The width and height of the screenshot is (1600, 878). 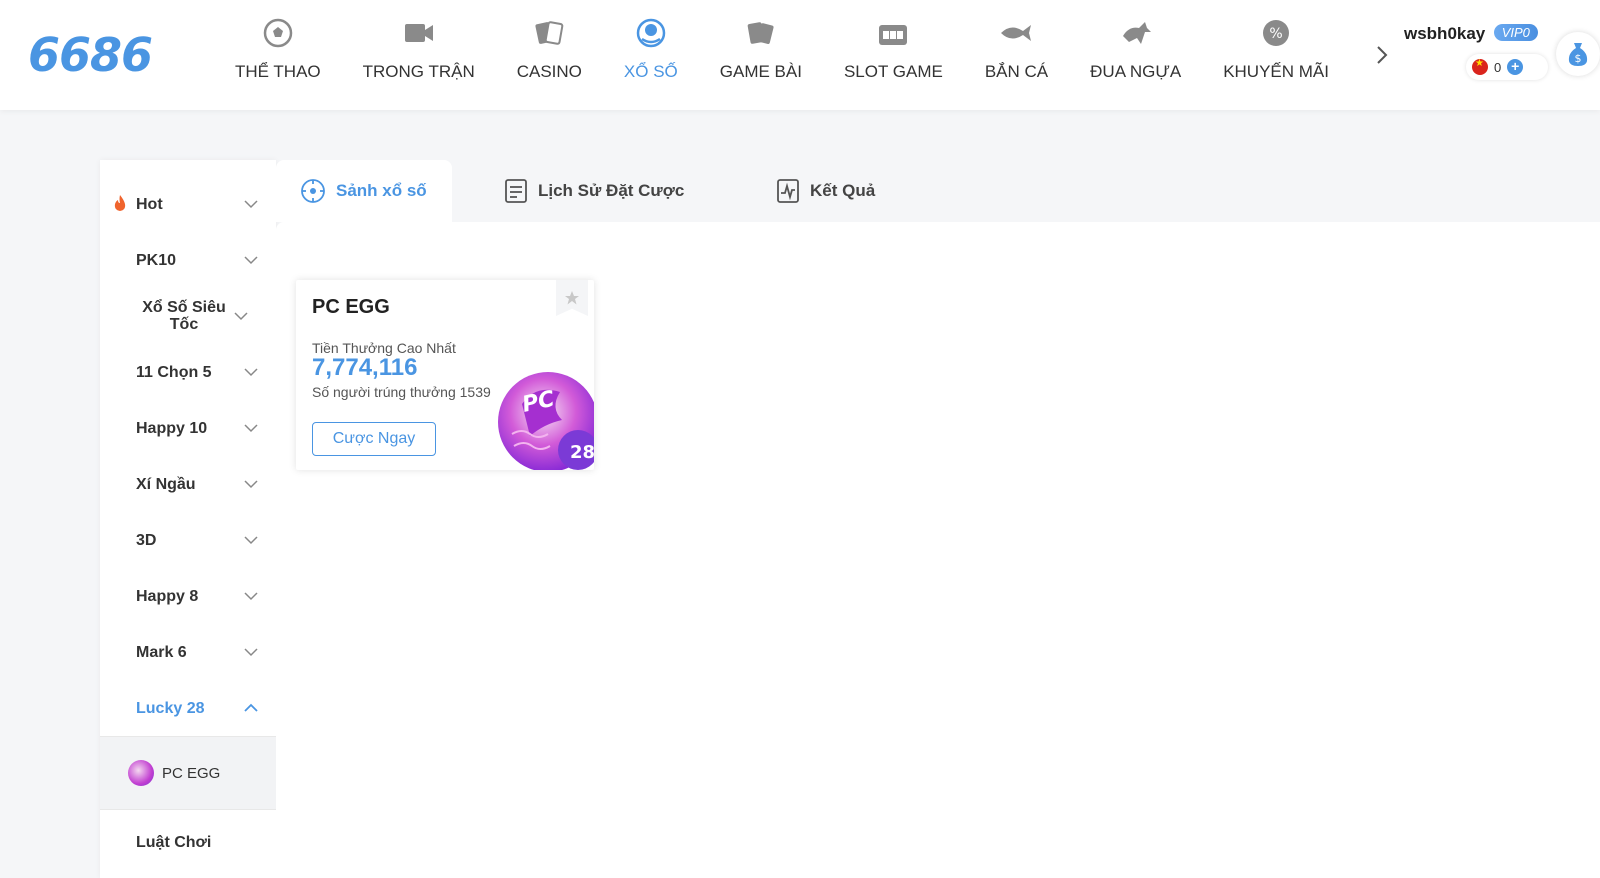 I want to click on slot-machine-icon, so click(x=893, y=33).